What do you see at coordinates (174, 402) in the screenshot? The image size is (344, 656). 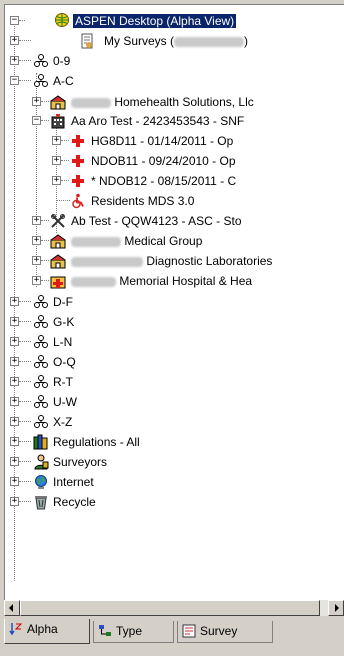 I see `tree-node-group-u-w: + U-W` at bounding box center [174, 402].